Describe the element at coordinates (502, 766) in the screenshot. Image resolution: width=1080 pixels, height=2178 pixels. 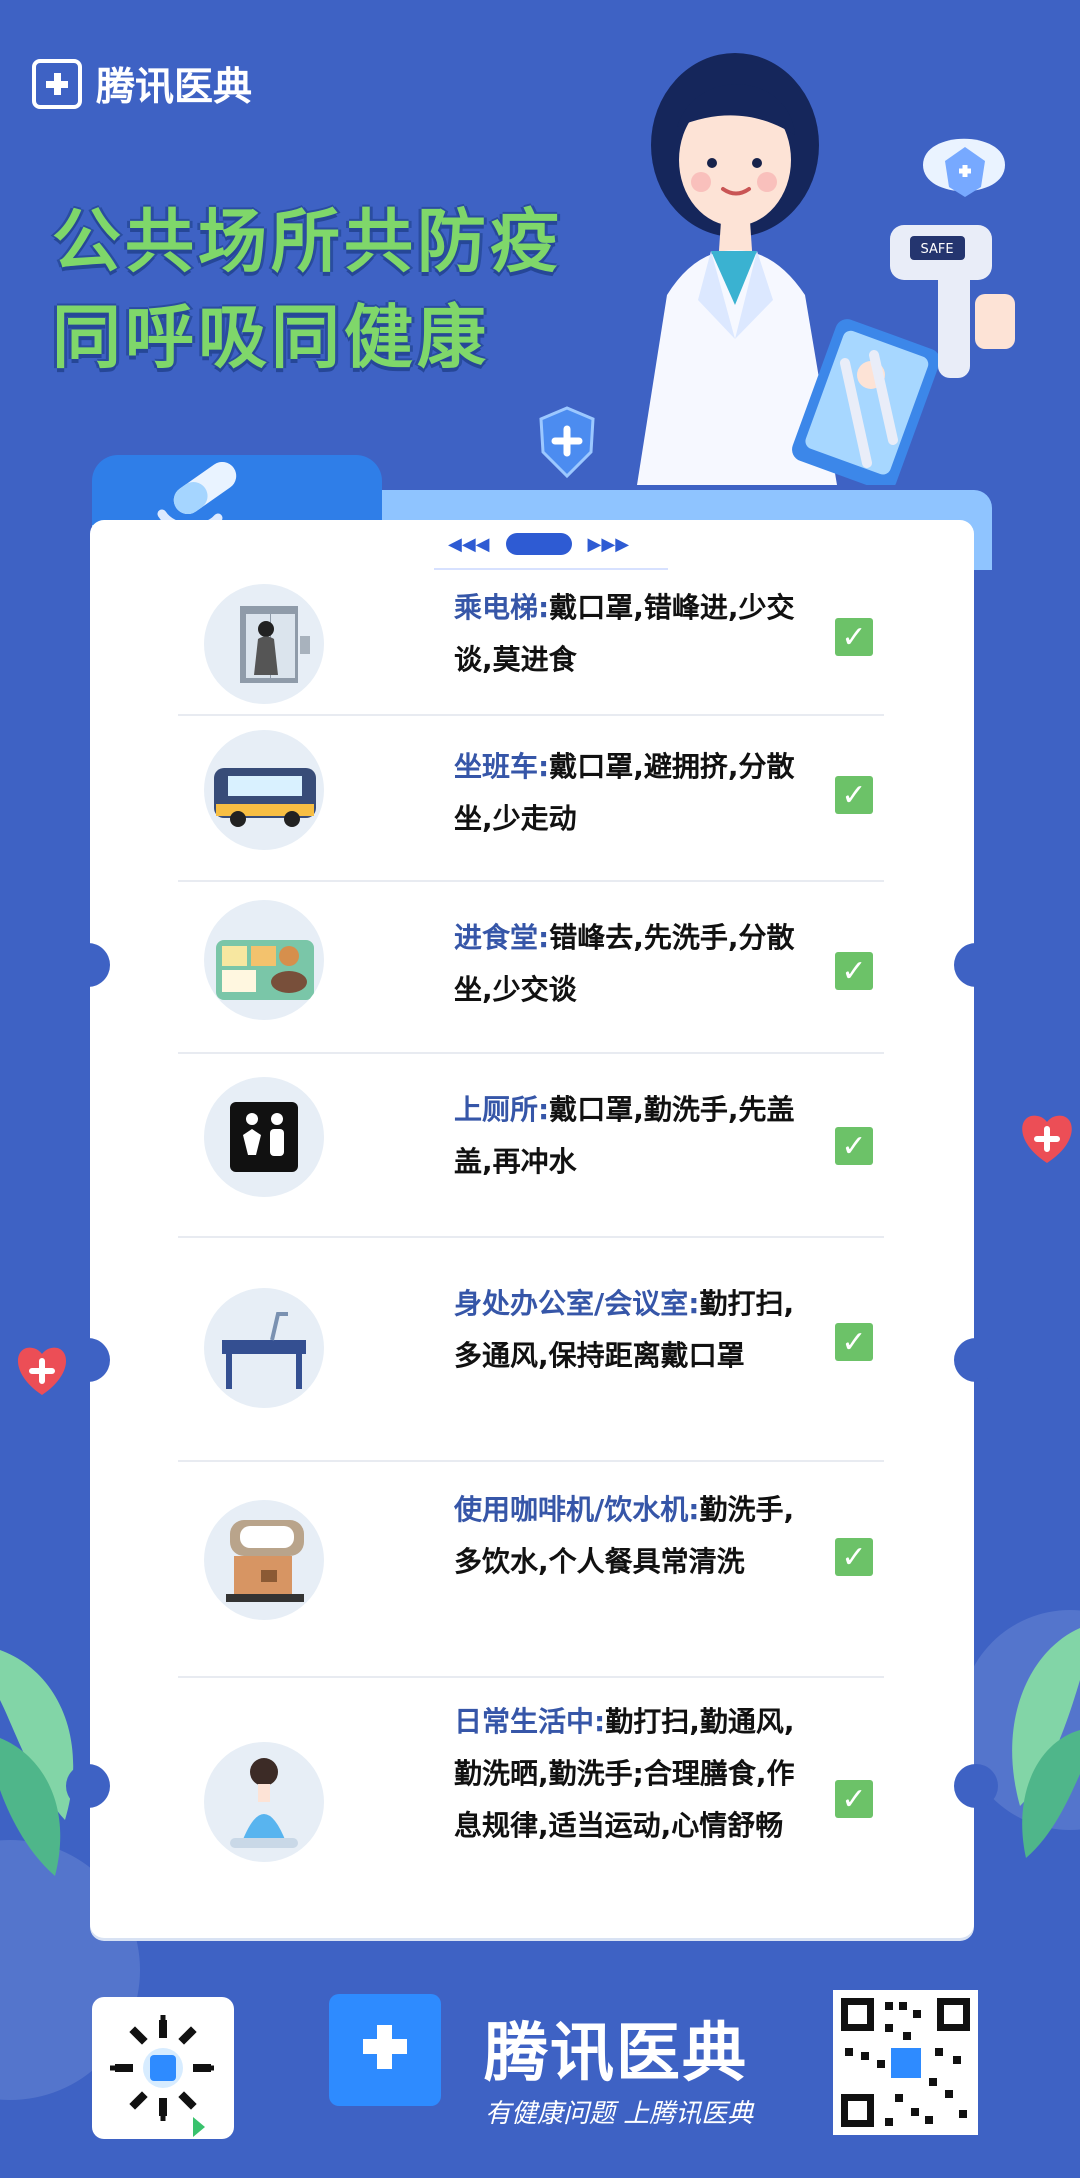
I see `tip-label: 坐班车:` at that location.